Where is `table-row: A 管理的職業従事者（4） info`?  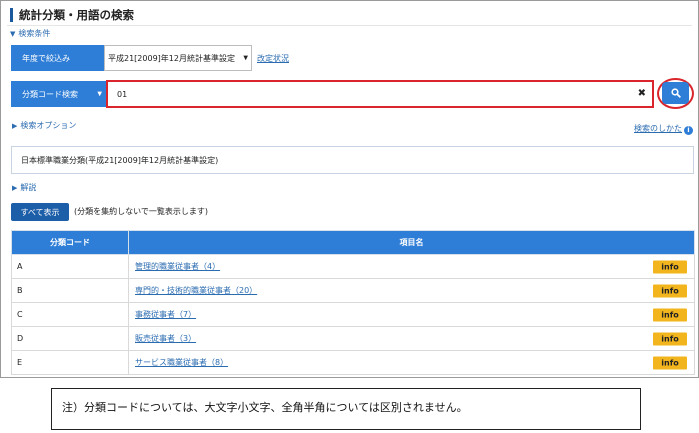 table-row: A 管理的職業従事者（4） info is located at coordinates (353, 266).